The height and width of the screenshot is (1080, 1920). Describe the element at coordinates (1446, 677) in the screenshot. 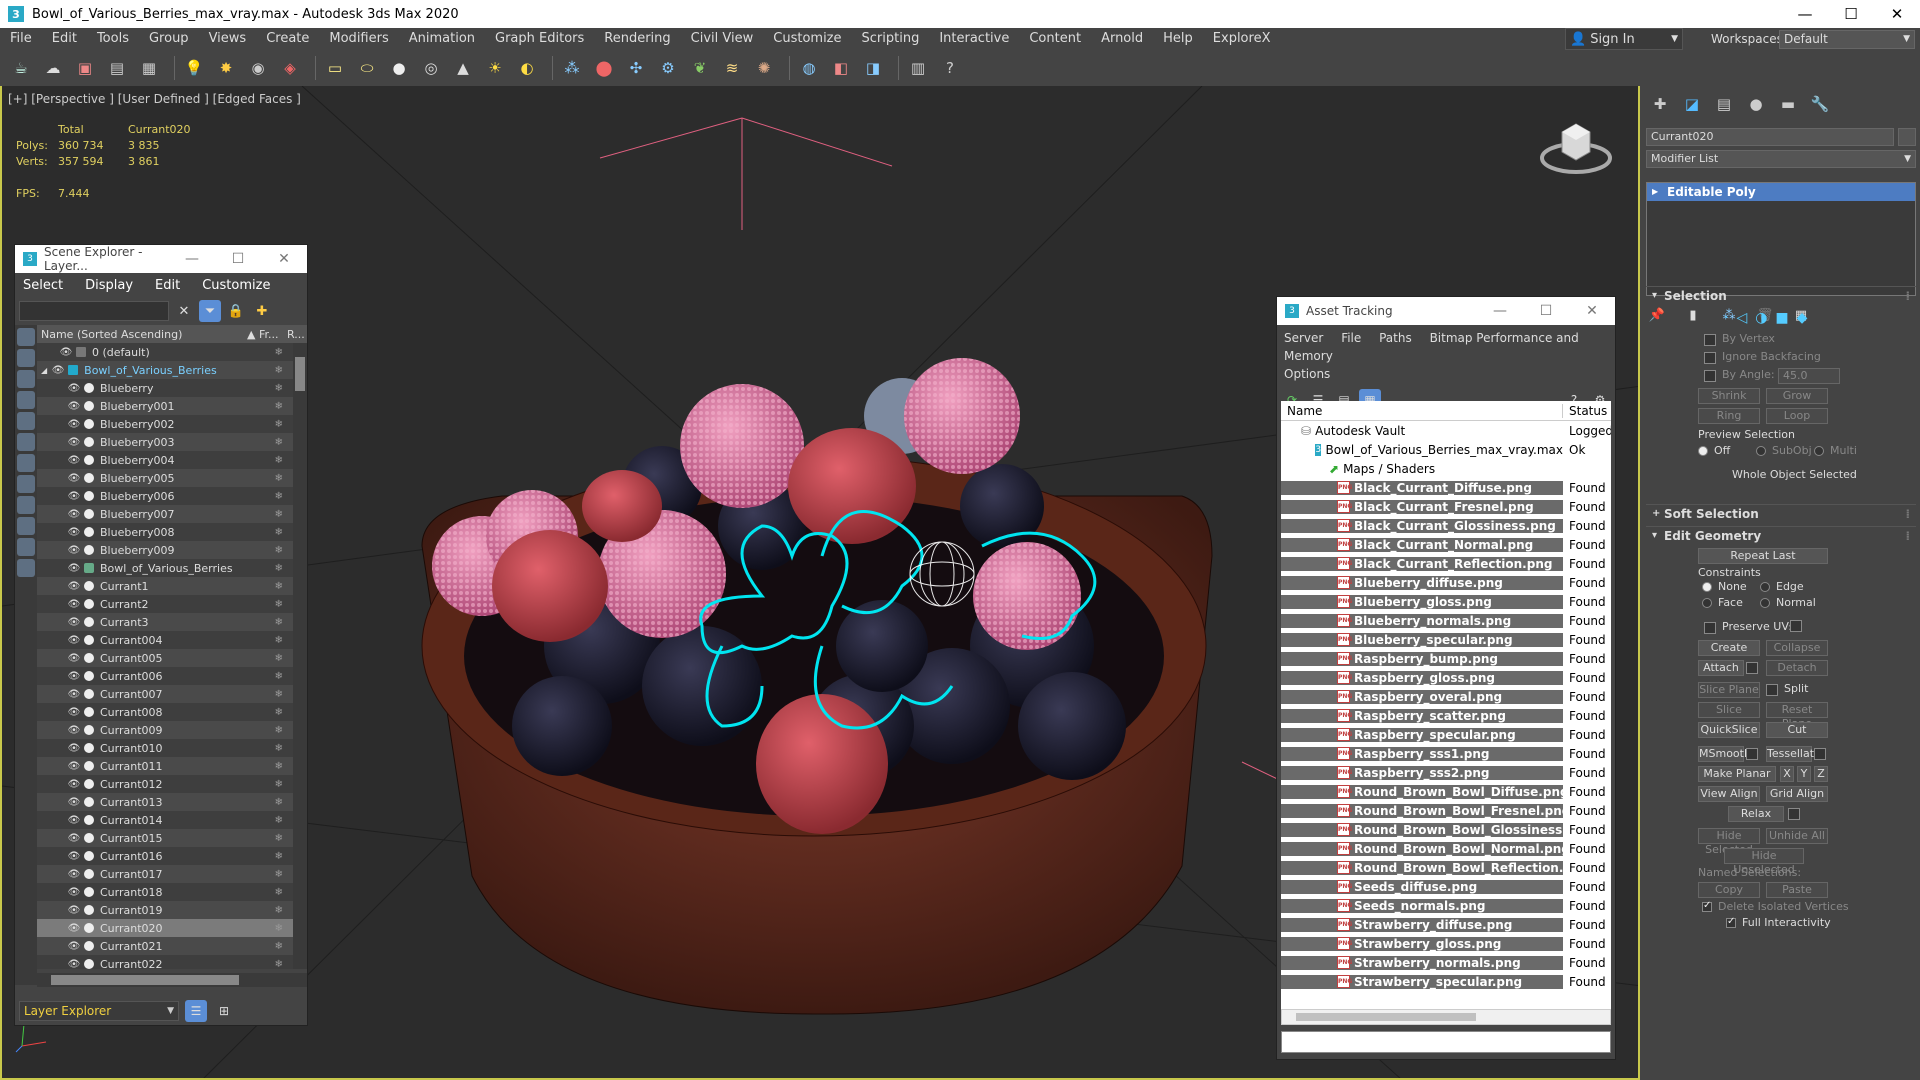

I see `asset-row: PNG Raspberry_gloss.png Found` at that location.